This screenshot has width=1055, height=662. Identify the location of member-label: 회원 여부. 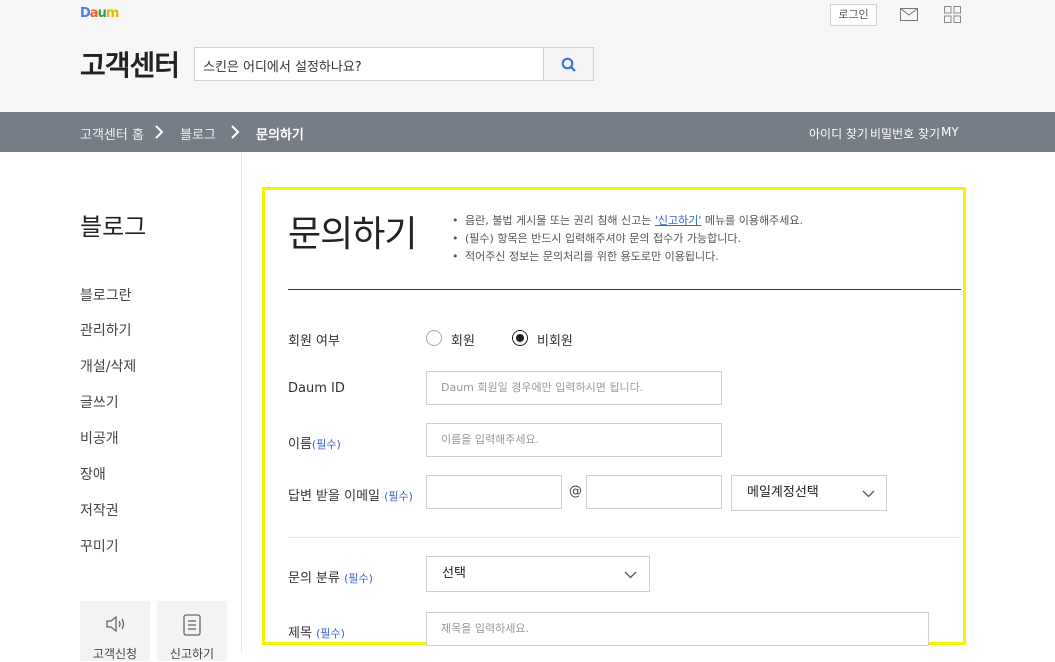
(314, 341).